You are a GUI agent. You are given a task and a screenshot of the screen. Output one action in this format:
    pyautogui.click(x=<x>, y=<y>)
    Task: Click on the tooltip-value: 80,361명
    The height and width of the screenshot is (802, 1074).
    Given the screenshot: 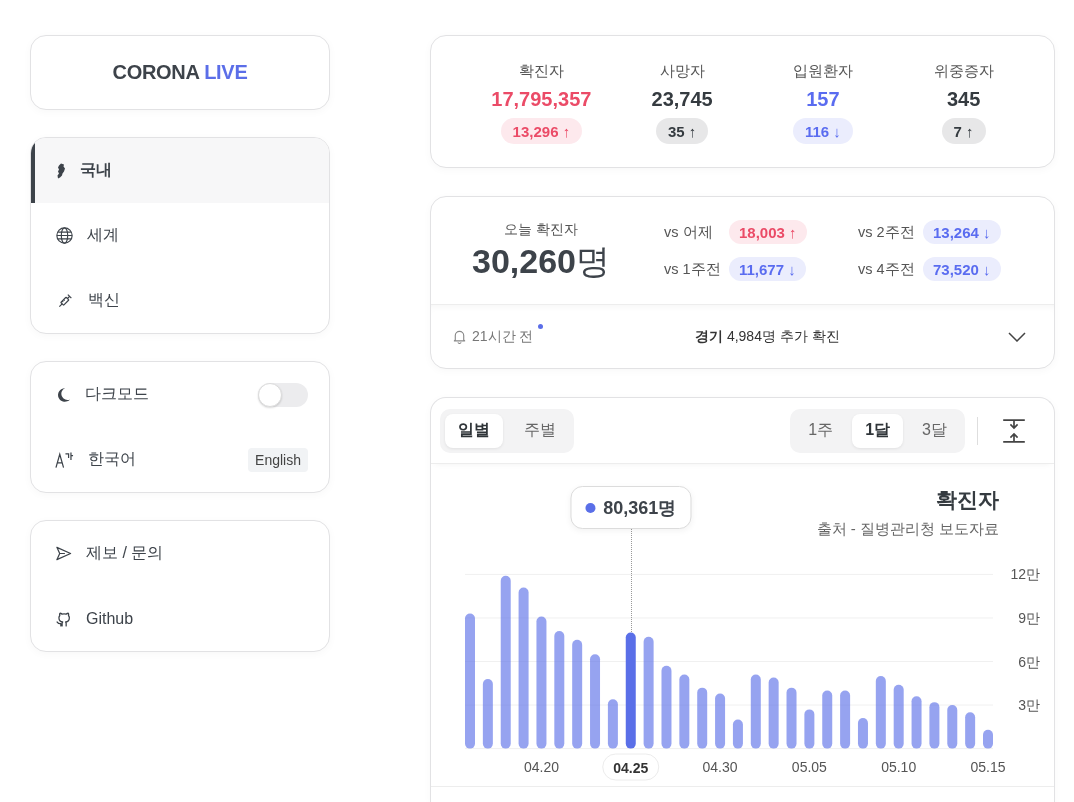 What is the action you would take?
    pyautogui.click(x=640, y=508)
    